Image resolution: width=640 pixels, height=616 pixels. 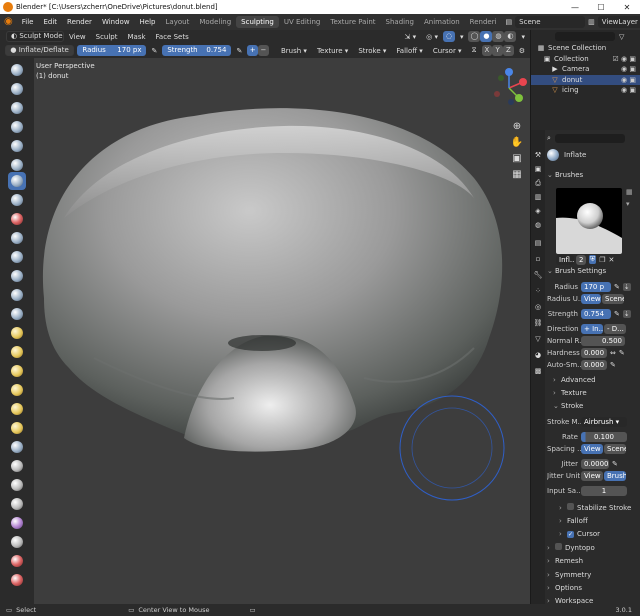 I want to click on shading-rendered-icon: ◐, so click(x=510, y=36).